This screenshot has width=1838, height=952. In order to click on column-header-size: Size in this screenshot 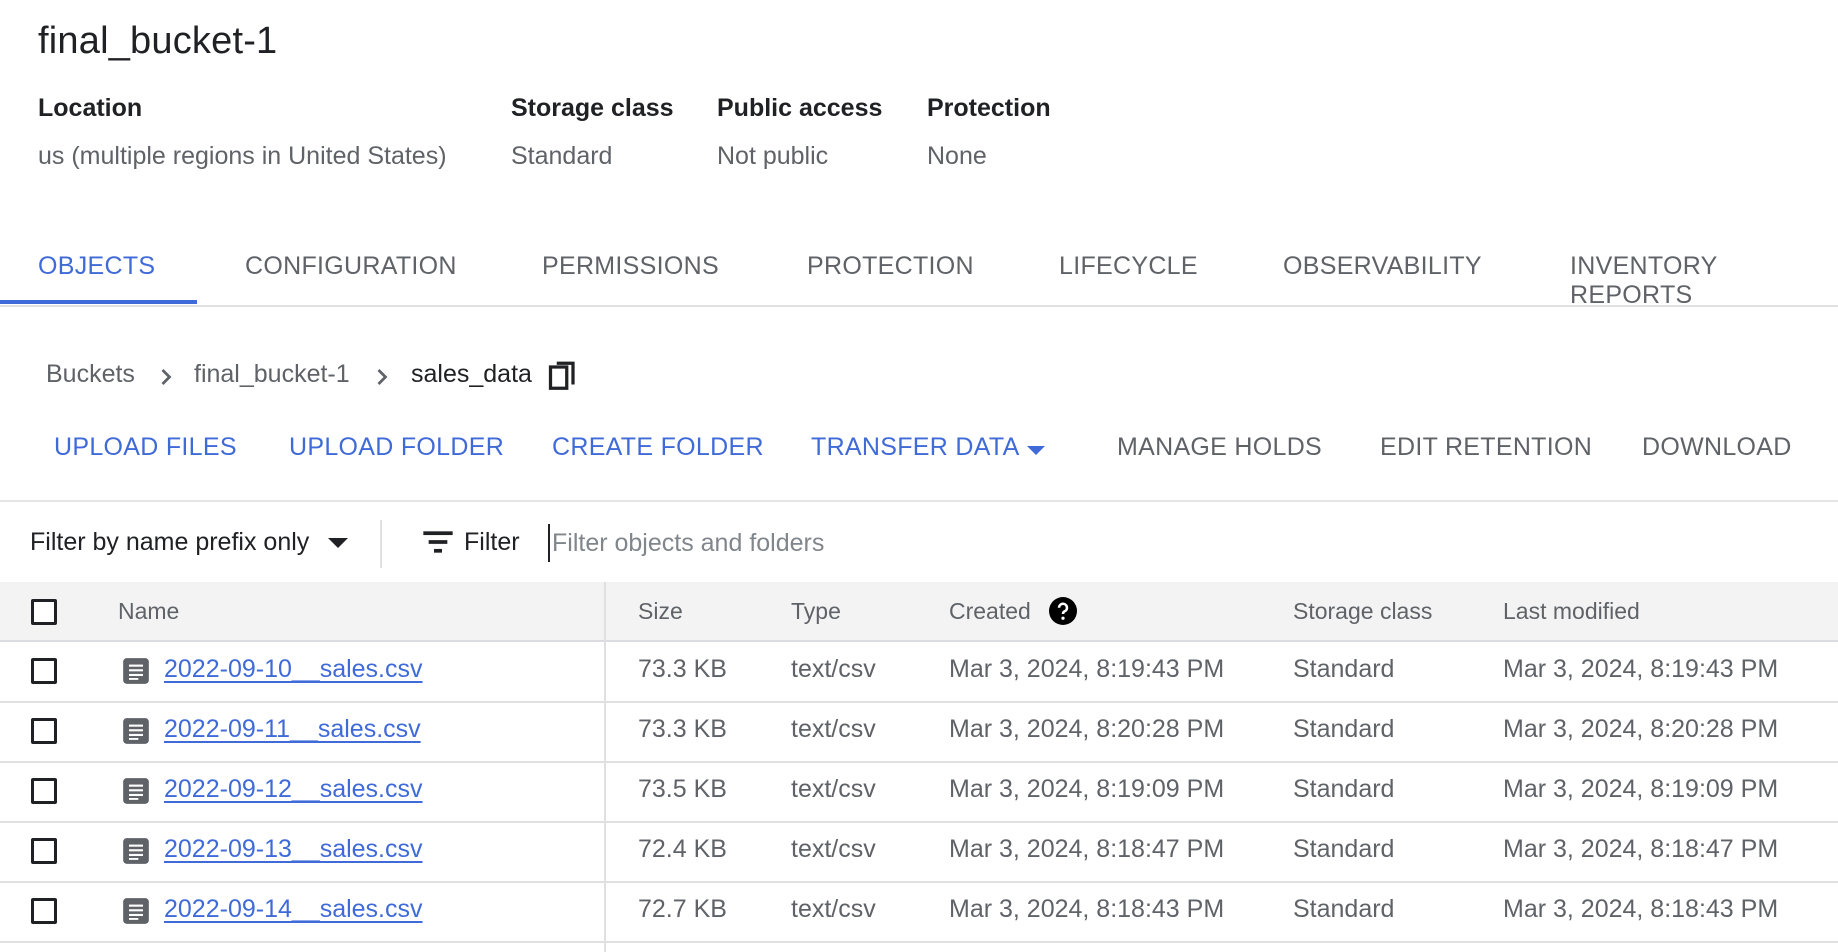, I will do `click(660, 611)`.